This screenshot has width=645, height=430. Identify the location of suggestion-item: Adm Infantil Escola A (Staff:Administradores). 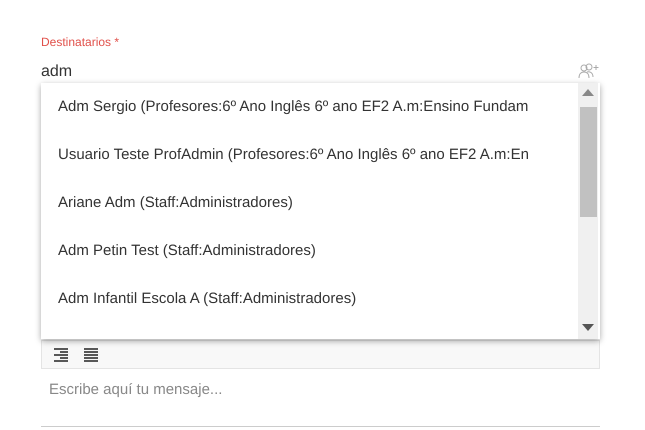
(309, 299).